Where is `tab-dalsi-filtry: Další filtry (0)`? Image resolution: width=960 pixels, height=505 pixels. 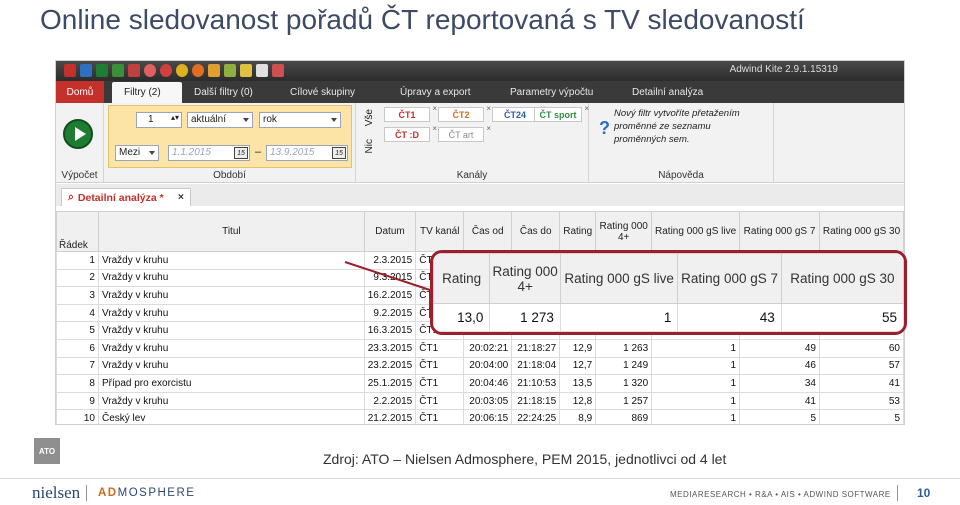 tab-dalsi-filtry: Další filtry (0) is located at coordinates (230, 92).